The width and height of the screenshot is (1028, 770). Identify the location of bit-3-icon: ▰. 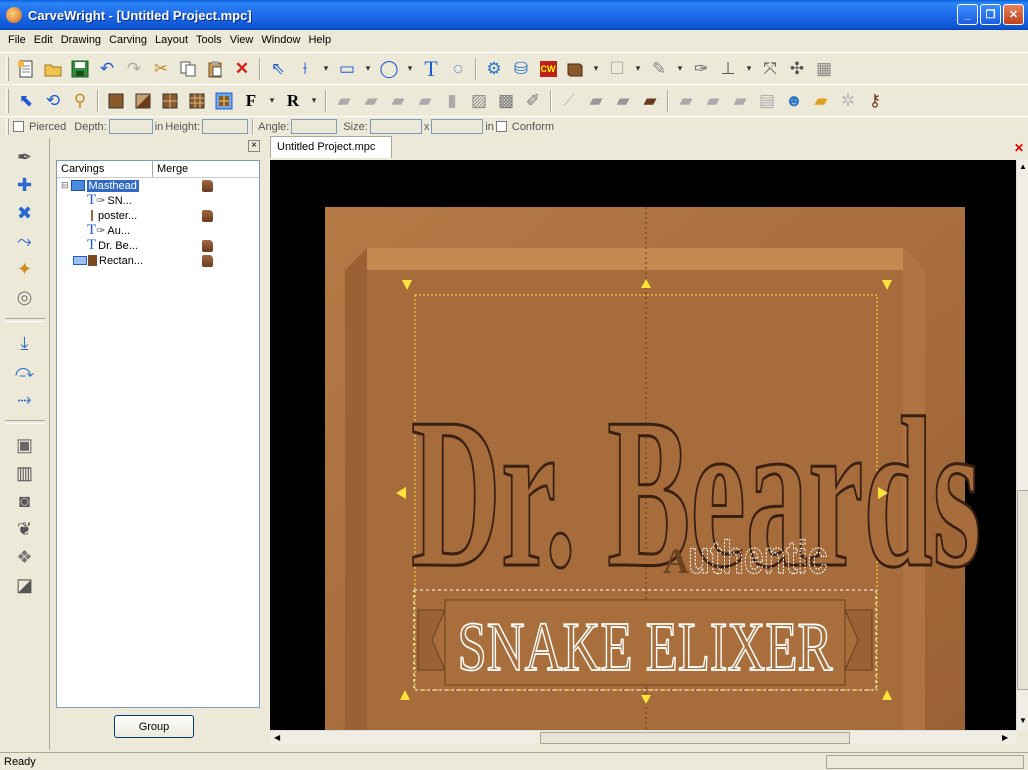
(398, 101).